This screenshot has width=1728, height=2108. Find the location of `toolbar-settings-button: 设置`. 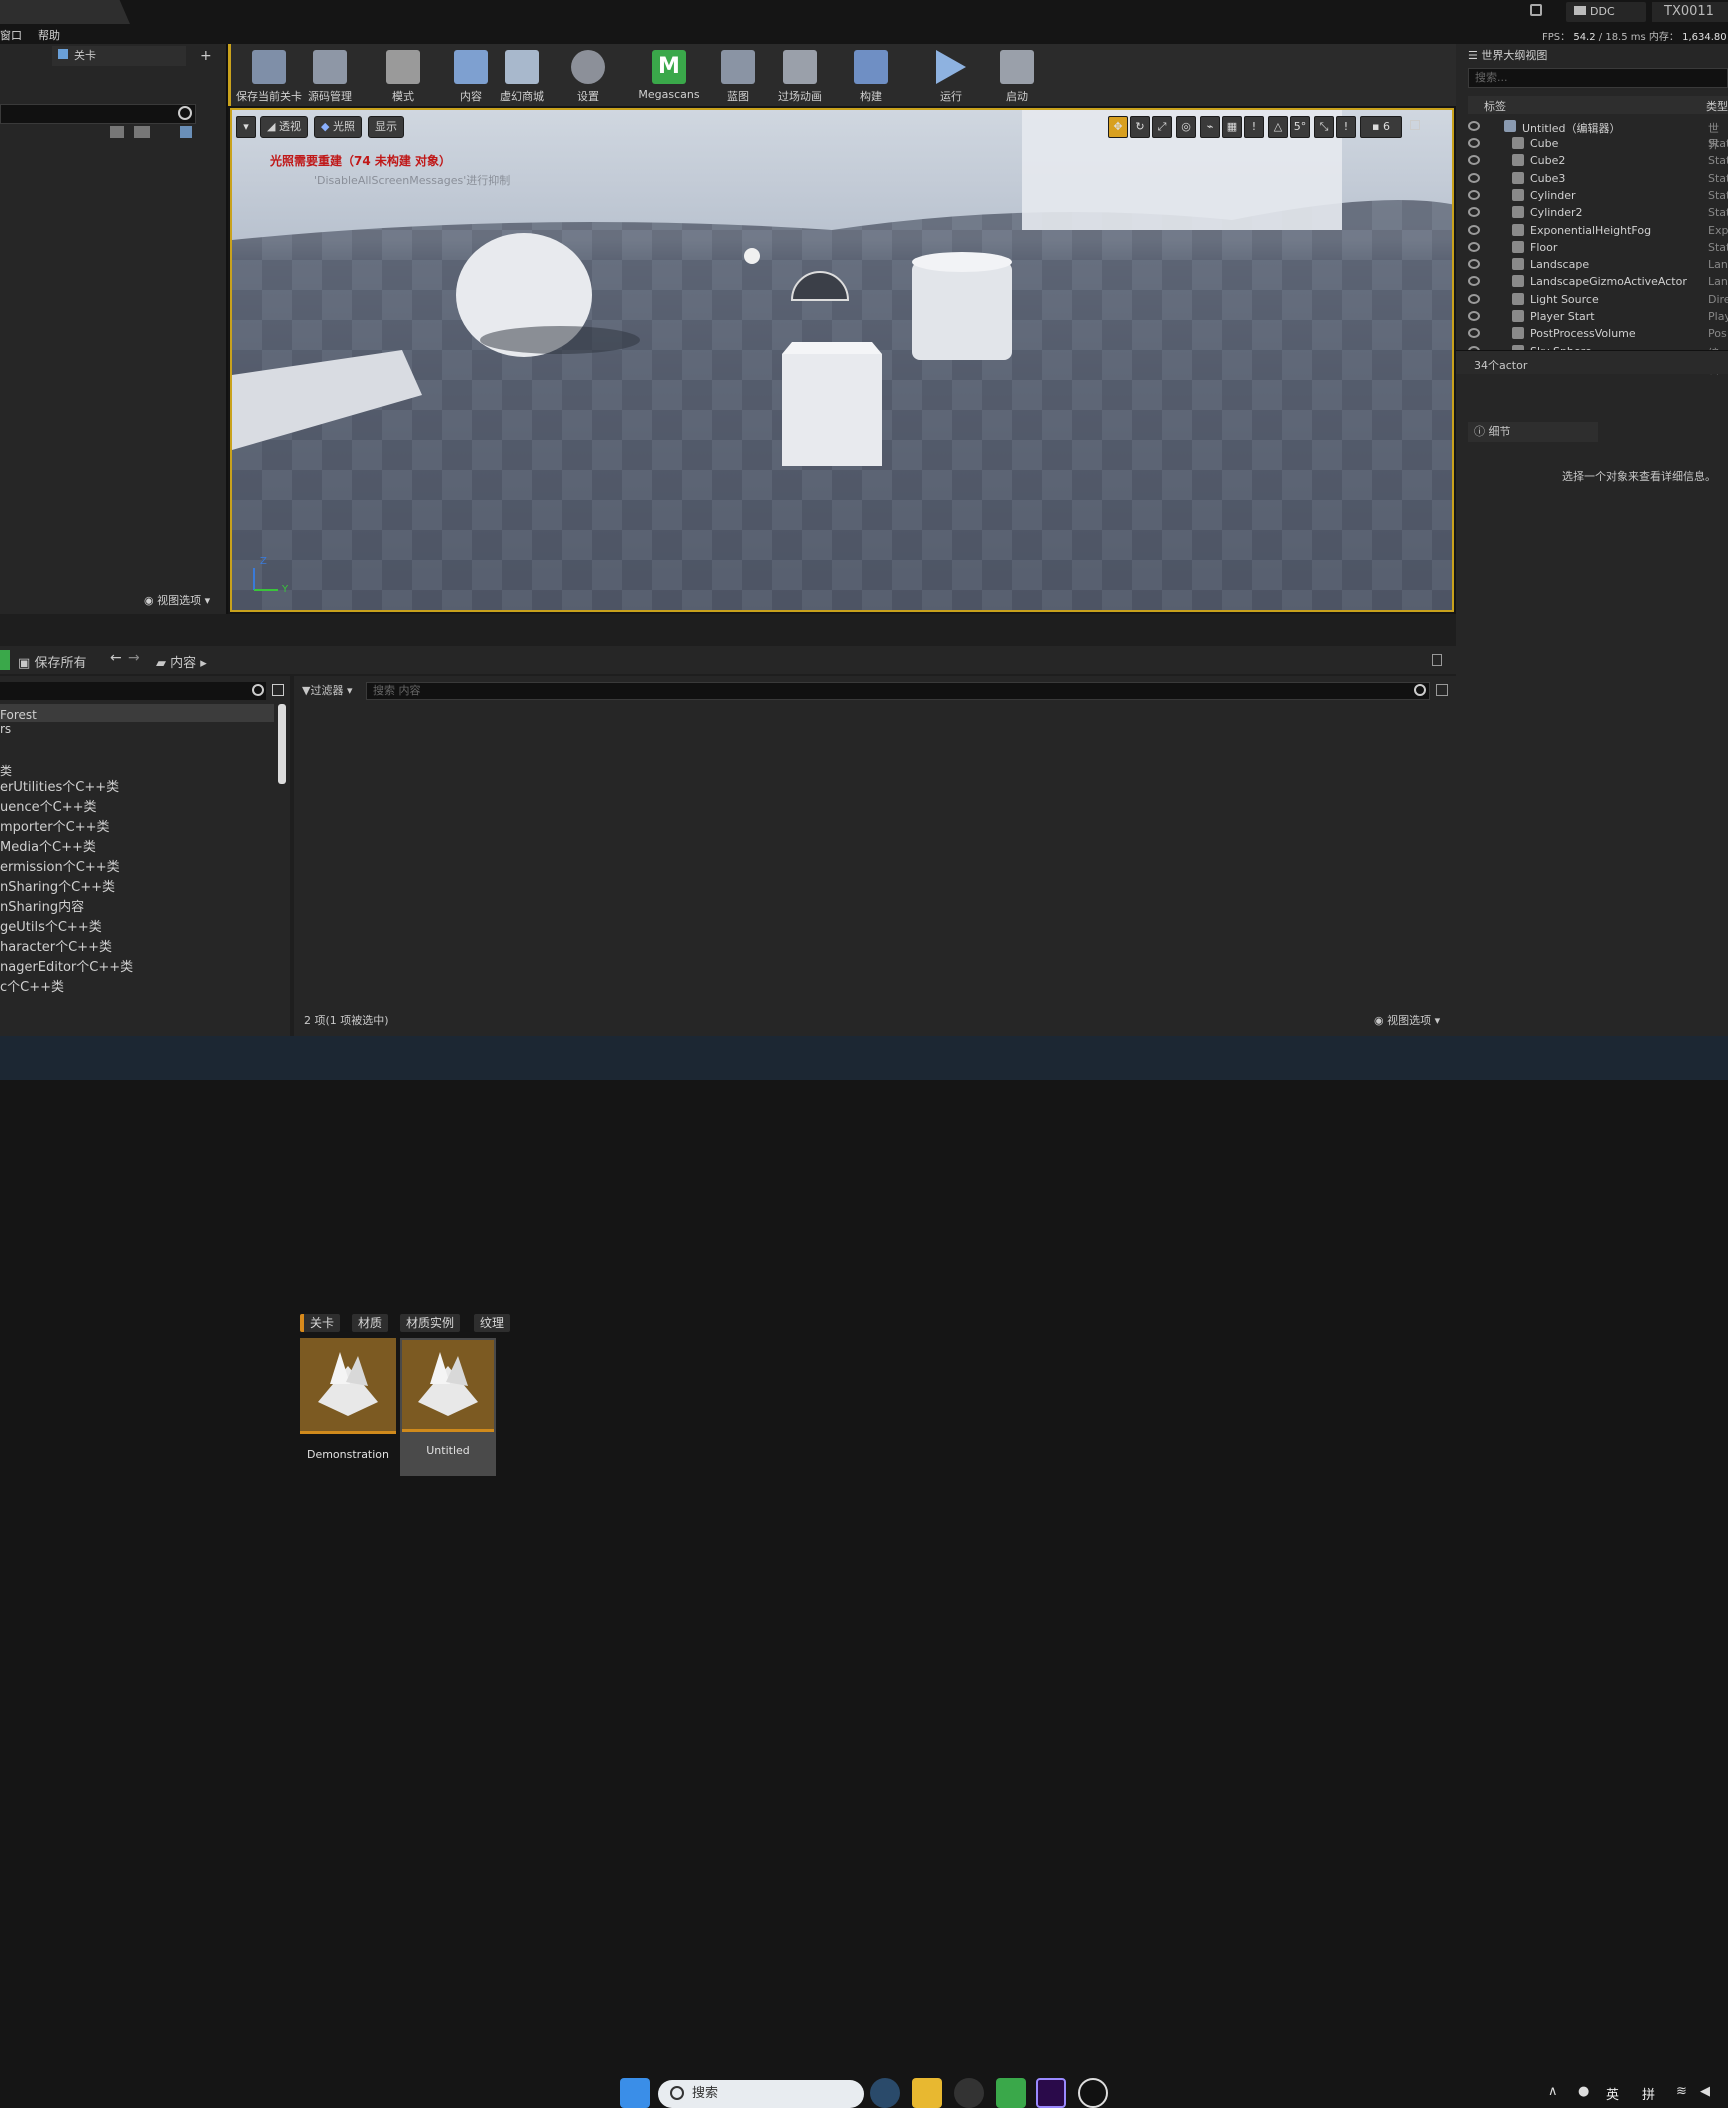

toolbar-settings-button: 设置 is located at coordinates (588, 77).